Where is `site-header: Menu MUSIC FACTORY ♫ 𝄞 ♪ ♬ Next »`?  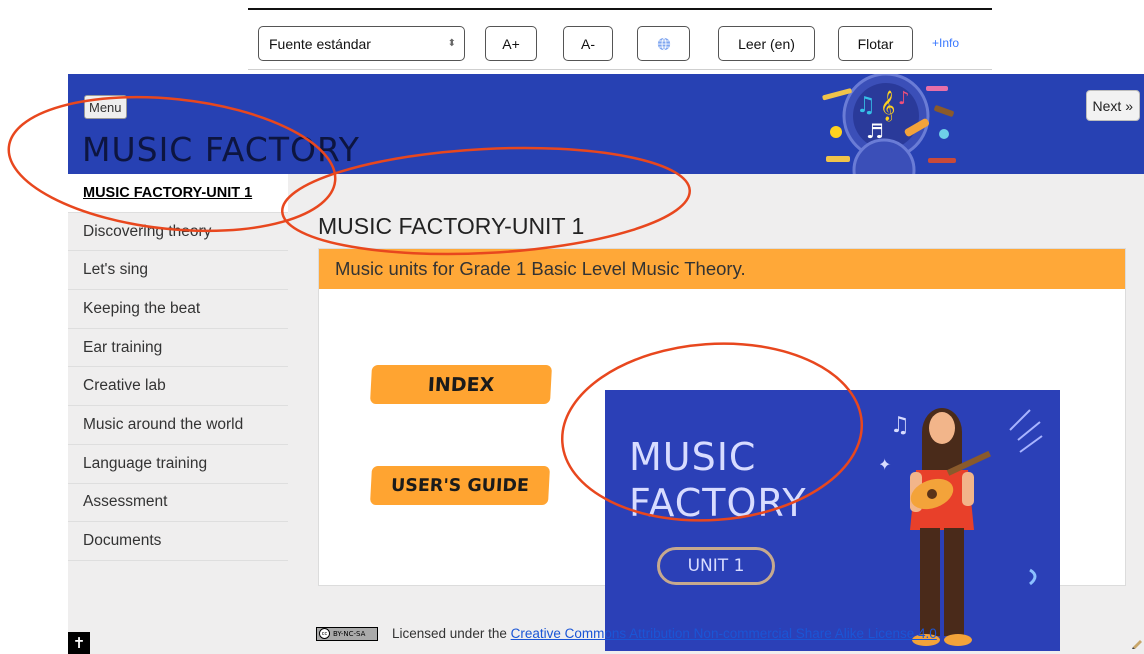
site-header: Menu MUSIC FACTORY ♫ 𝄞 ♪ ♬ Next » is located at coordinates (606, 124).